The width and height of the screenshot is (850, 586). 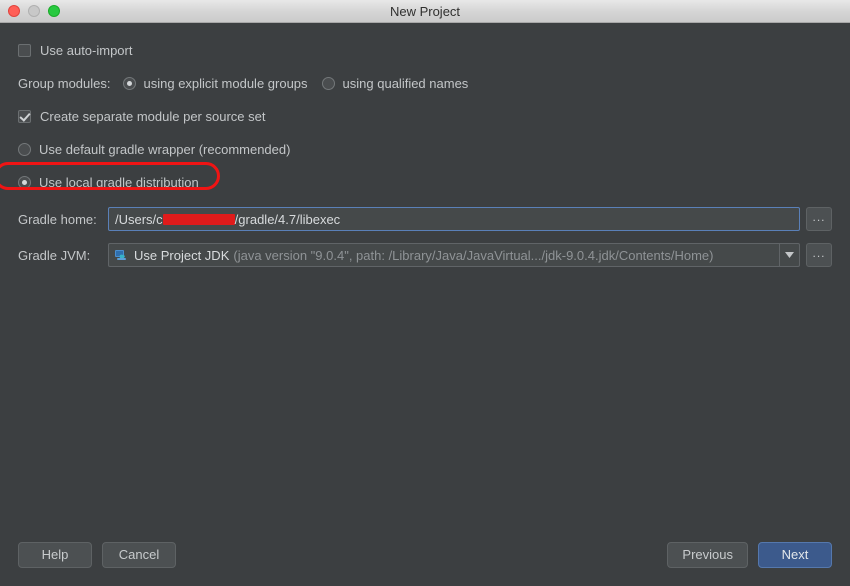 I want to click on gradle-jvm-label: Gradle JVM:, so click(x=54, y=255).